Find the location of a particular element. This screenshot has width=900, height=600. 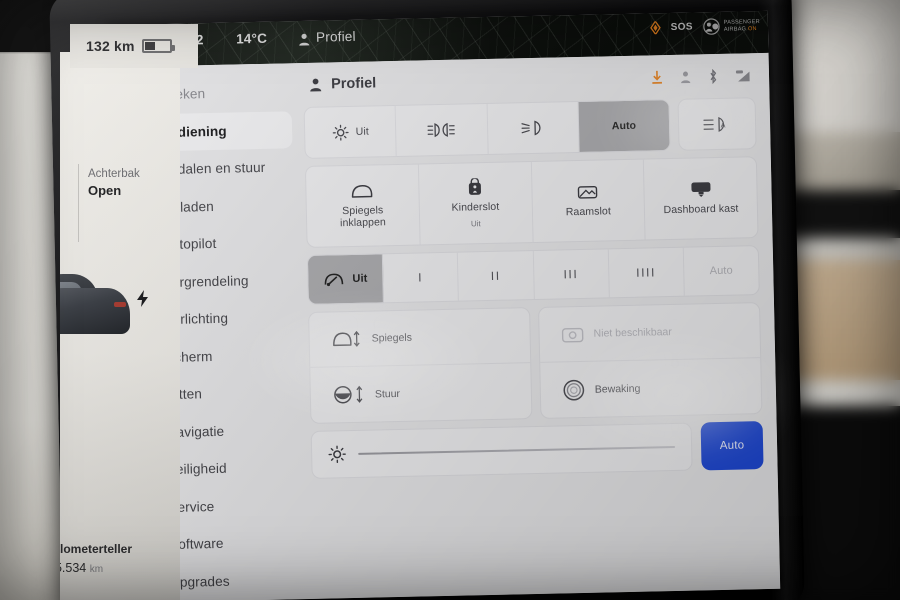

lights-off-icon is located at coordinates (340, 132).